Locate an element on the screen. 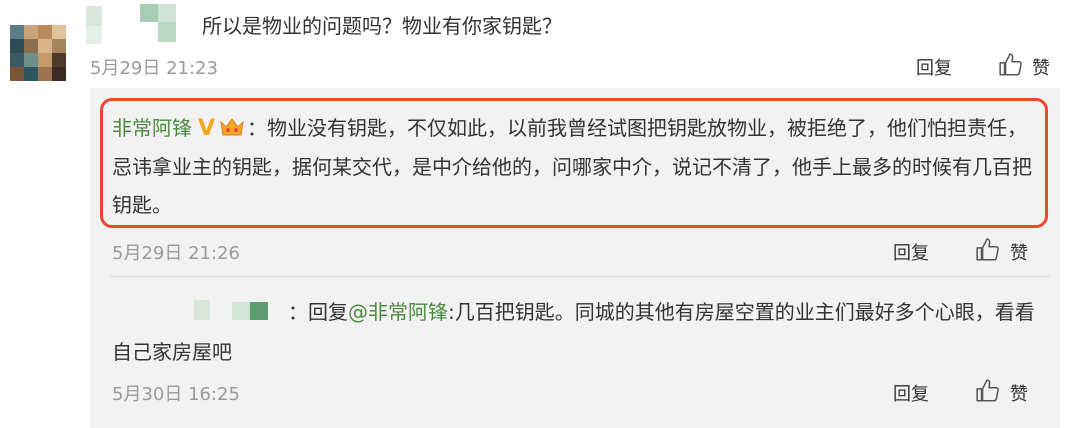  reply-reply-button: 回复 is located at coordinates (911, 252).